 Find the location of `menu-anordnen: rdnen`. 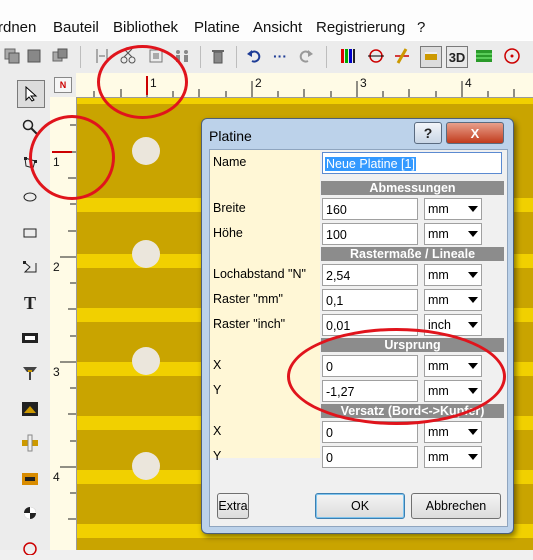

menu-anordnen: rdnen is located at coordinates (18, 27).